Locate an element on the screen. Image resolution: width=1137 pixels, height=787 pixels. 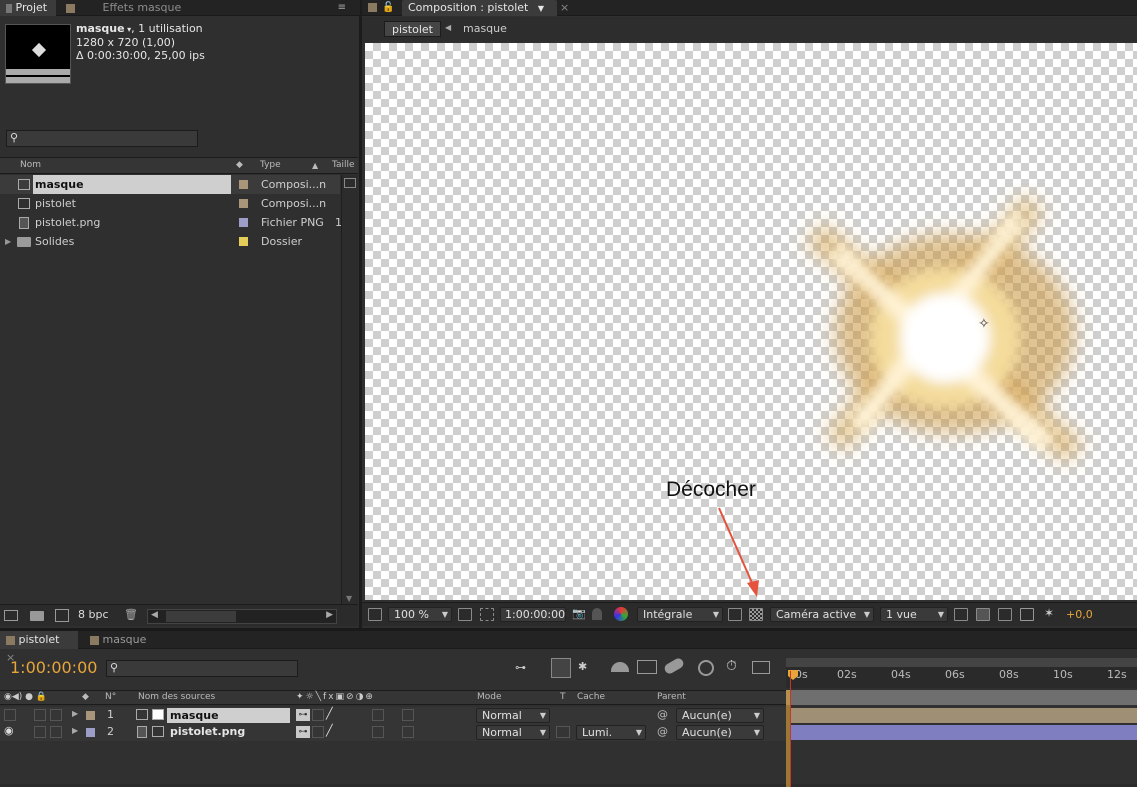
timecode-field: 1:00:00:00 is located at coordinates (533, 614).